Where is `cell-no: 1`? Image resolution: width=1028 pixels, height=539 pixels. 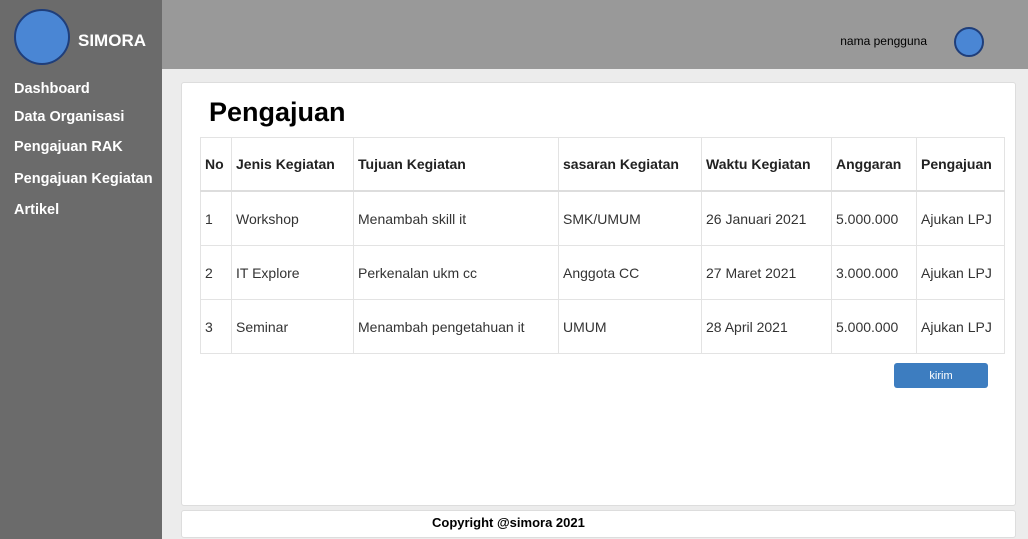 cell-no: 1 is located at coordinates (216, 218).